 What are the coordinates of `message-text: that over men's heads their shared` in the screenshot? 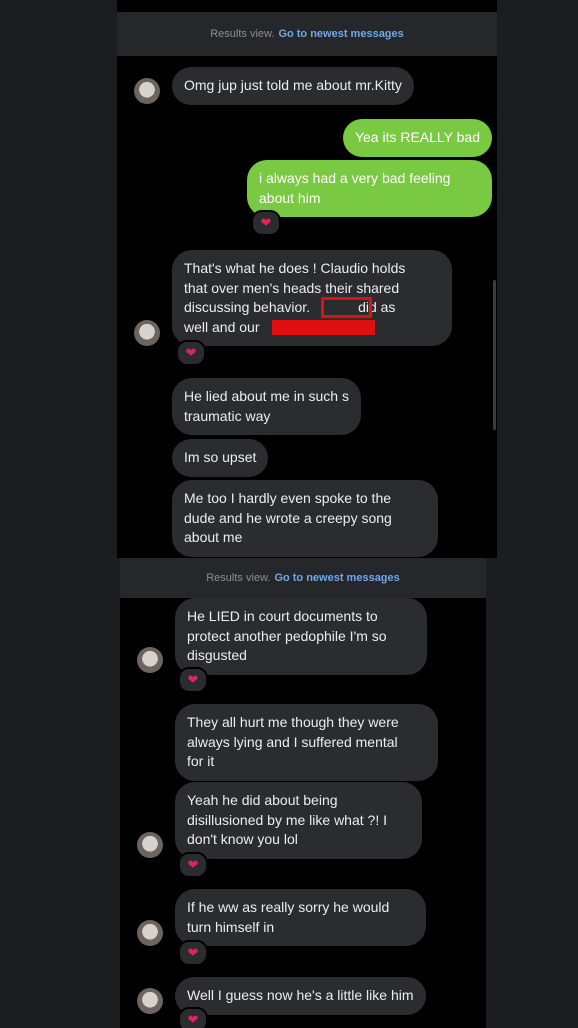 It's located at (292, 287).